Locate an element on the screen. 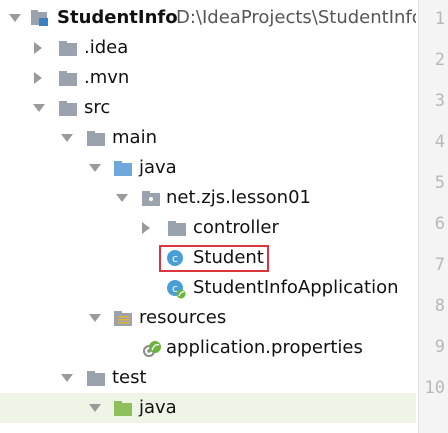 The image size is (448, 433). line-number: 1 is located at coordinates (439, 19).